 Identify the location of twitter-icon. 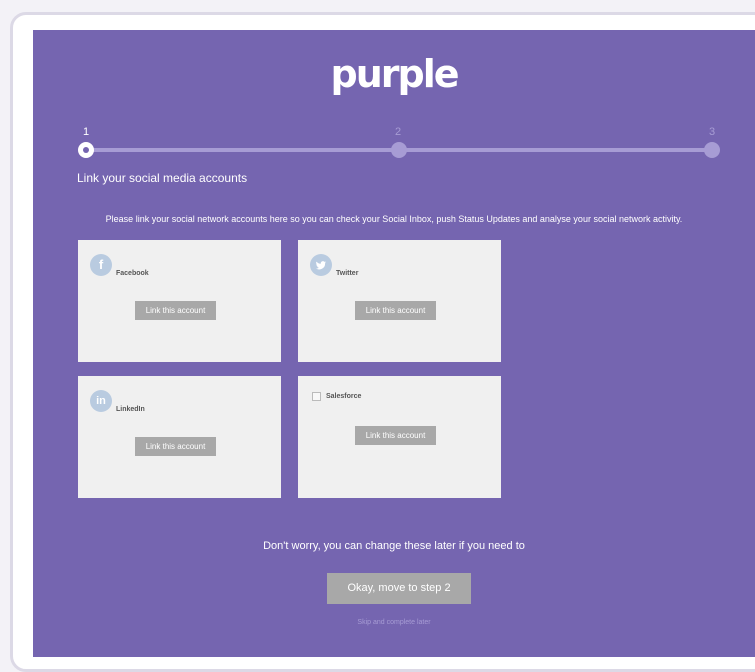
(321, 265).